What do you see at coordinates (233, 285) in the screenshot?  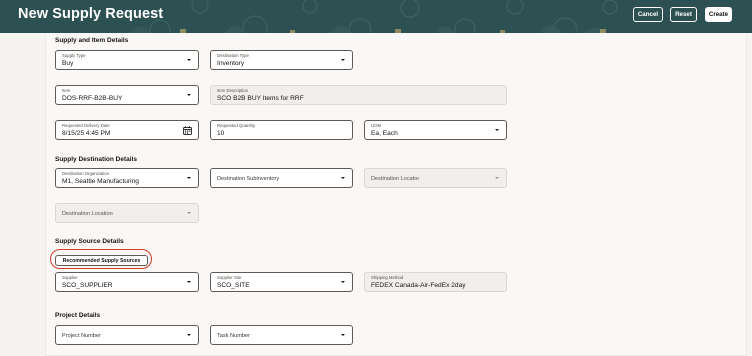 I see `field-value: SCO_SITE` at bounding box center [233, 285].